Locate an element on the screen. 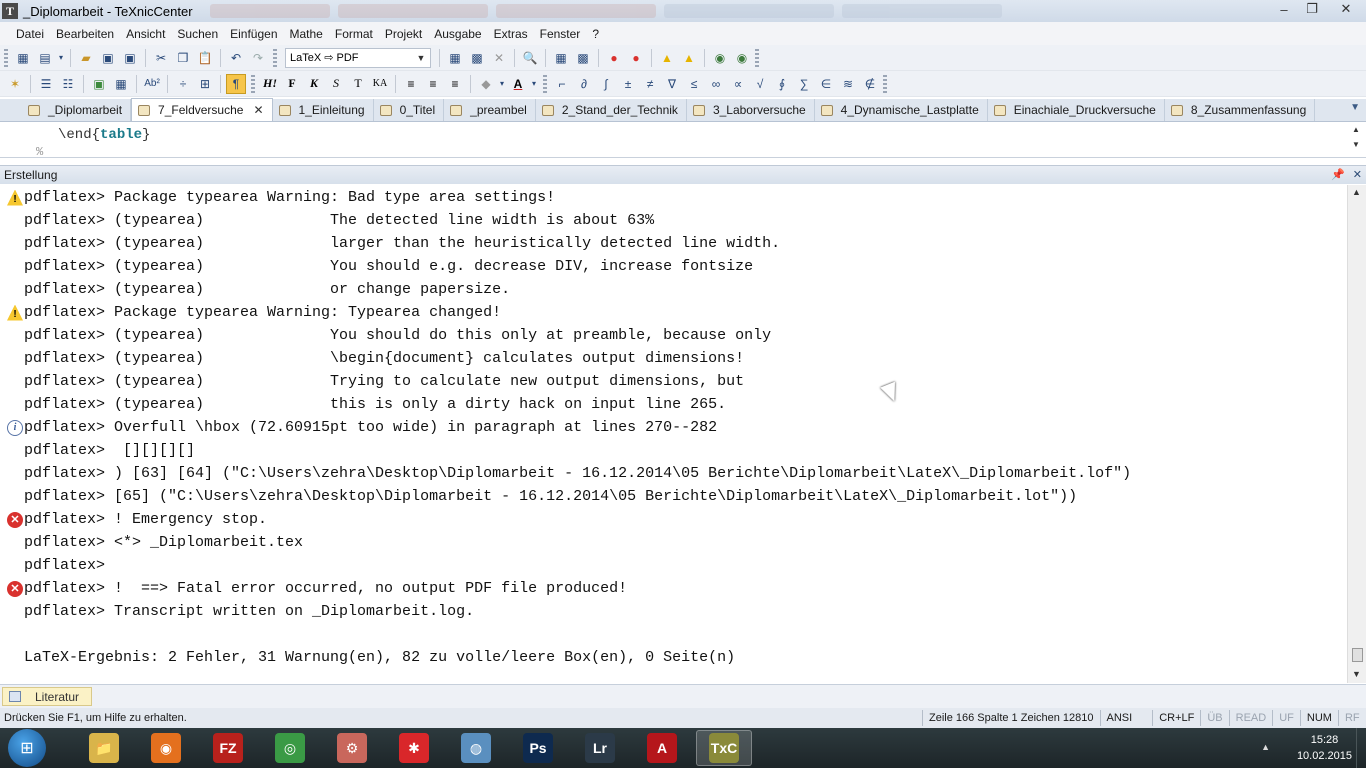 This screenshot has height=768, width=1366. new-file-icon: ▤ is located at coordinates (45, 58).